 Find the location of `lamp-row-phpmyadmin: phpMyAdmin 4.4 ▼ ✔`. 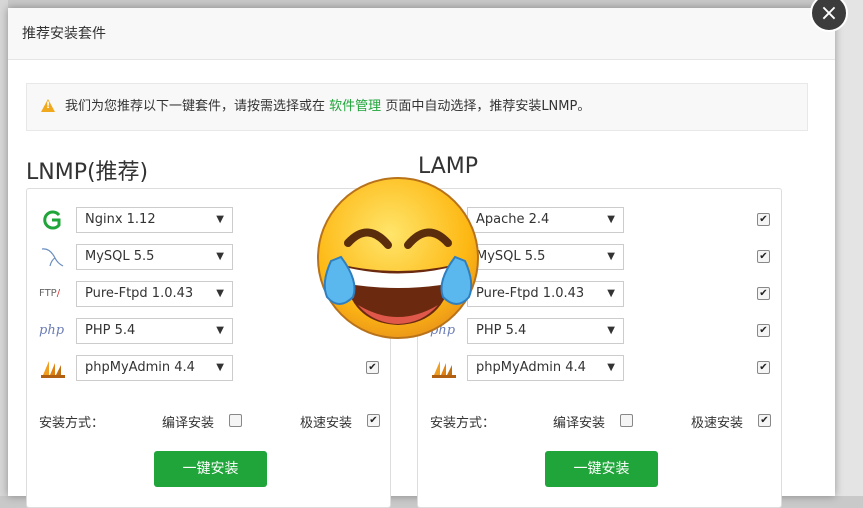

lamp-row-phpmyadmin: phpMyAdmin 4.4 ▼ ✔ is located at coordinates (599, 367).